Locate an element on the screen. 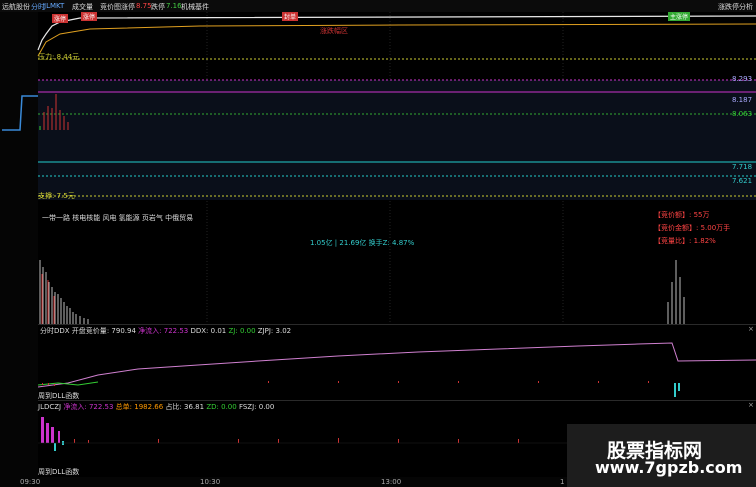 This screenshot has height=487, width=756. price-level-4: 7.718 is located at coordinates (742, 167).